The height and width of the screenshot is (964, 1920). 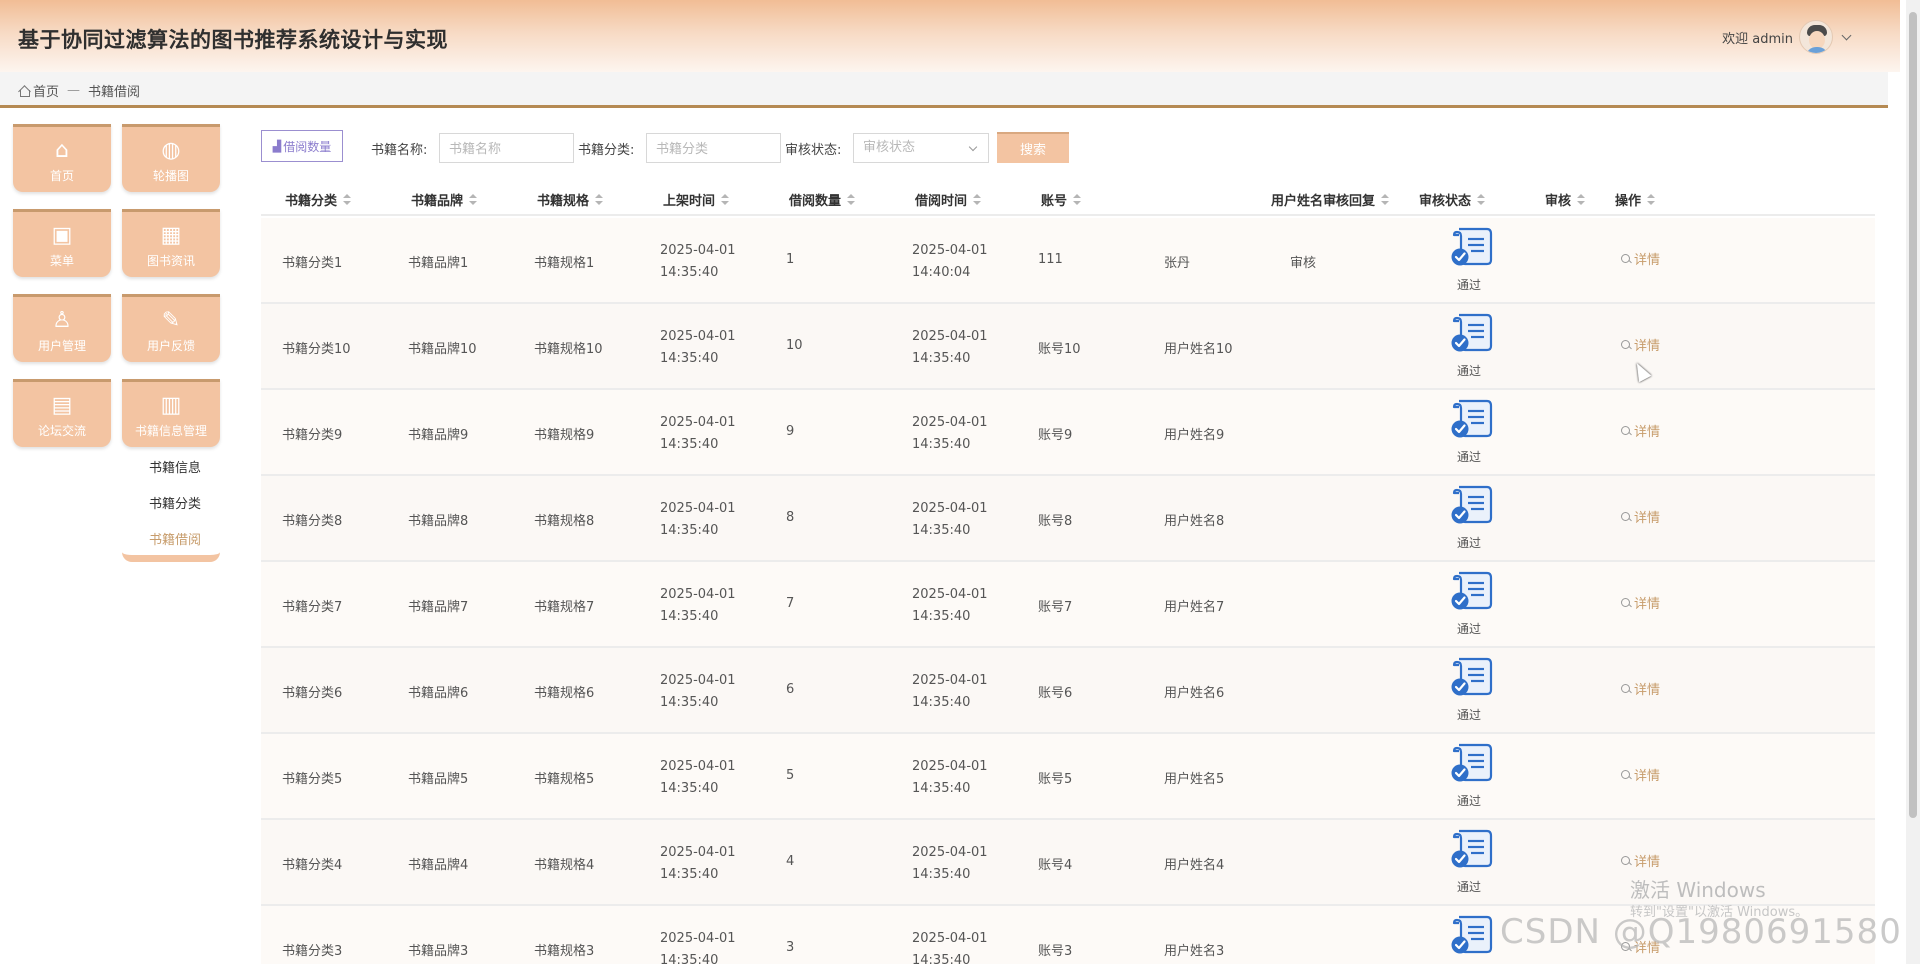 What do you see at coordinates (564, 779) in the screenshot?
I see `cell-spec: 书籍规格5` at bounding box center [564, 779].